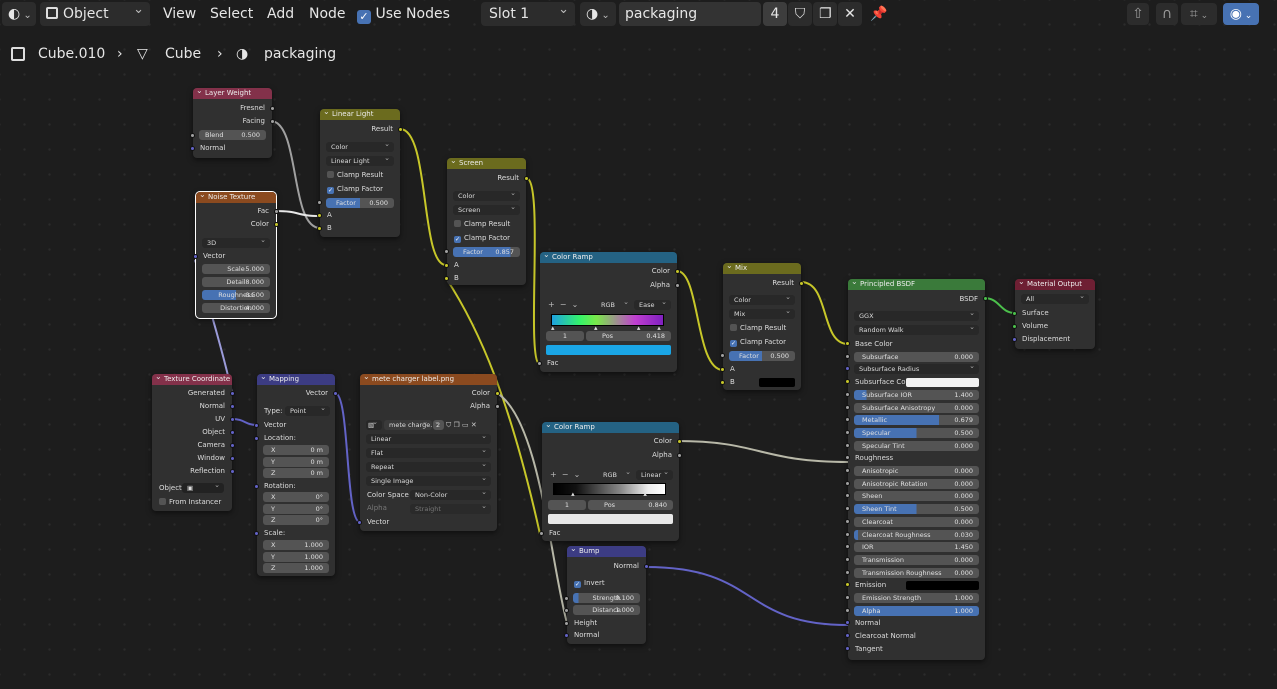 This screenshot has width=1277, height=689. What do you see at coordinates (280, 14) in the screenshot?
I see `menu-add: Add` at bounding box center [280, 14].